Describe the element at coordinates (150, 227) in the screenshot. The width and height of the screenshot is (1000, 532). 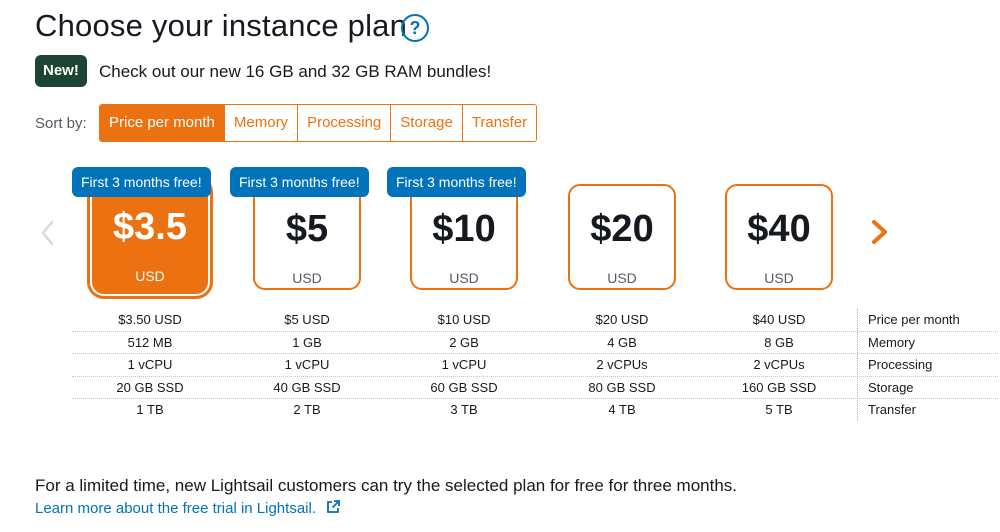
I see `plan-price: $3.5` at that location.